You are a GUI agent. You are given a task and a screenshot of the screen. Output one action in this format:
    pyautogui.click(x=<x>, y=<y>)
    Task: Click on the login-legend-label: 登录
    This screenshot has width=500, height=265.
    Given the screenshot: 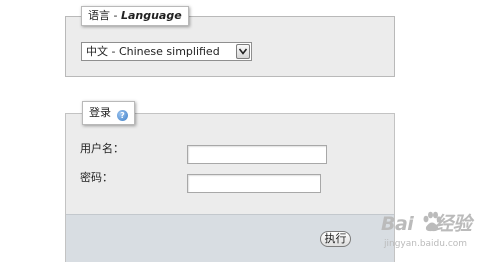 What is the action you would take?
    pyautogui.click(x=100, y=112)
    